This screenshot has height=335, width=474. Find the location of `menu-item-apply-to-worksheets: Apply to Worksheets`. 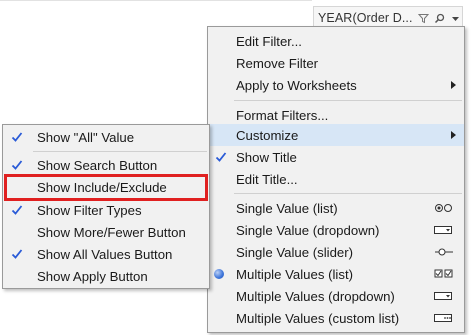

menu-item-apply-to-worksheets: Apply to Worksheets is located at coordinates (336, 85).